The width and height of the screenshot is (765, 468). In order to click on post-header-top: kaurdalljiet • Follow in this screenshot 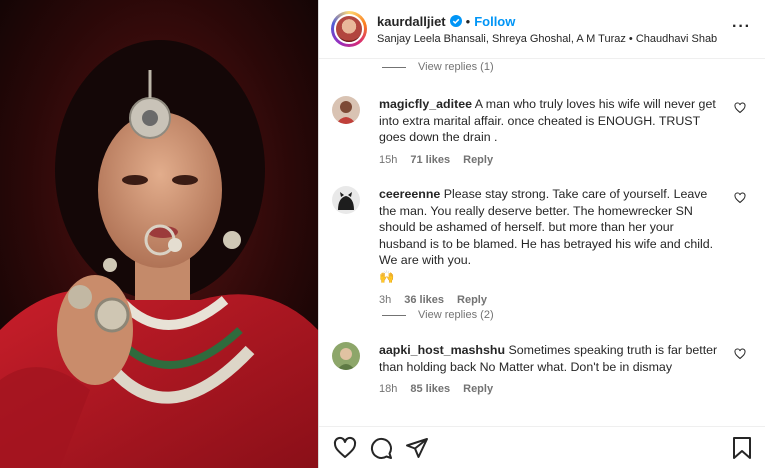, I will do `click(547, 21)`.